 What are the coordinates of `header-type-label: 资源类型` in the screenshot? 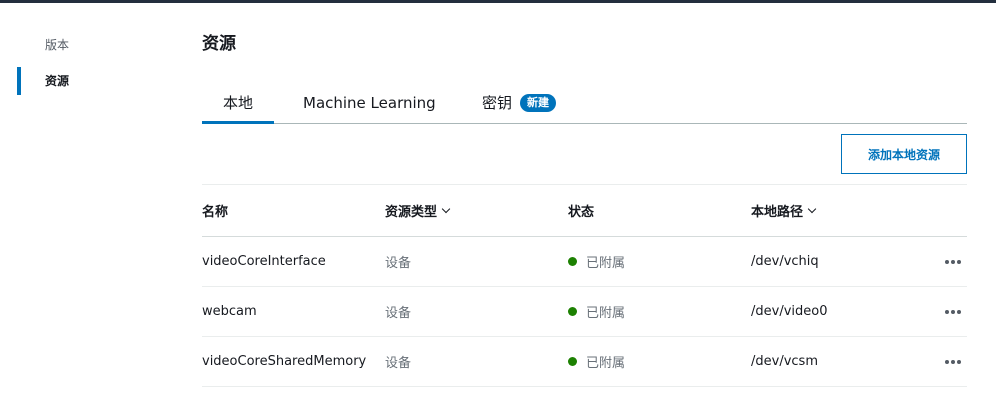 It's located at (411, 212).